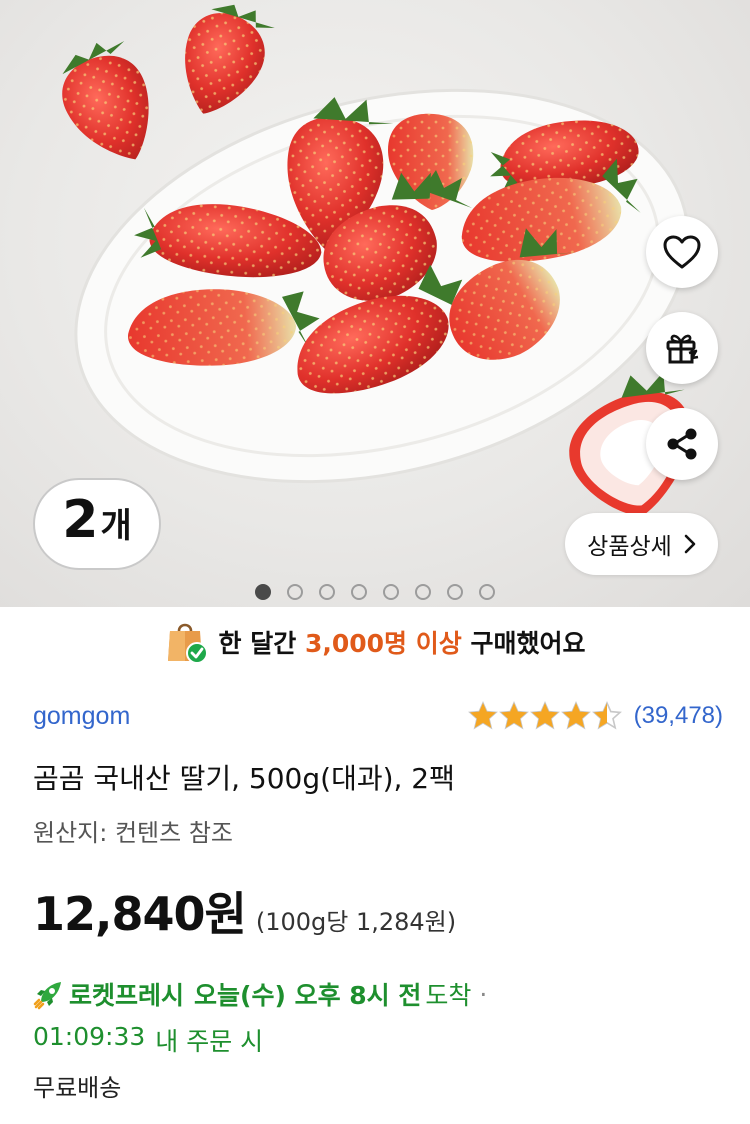  What do you see at coordinates (356, 922) in the screenshot?
I see `unit-price: (100g당 1,284원)` at bounding box center [356, 922].